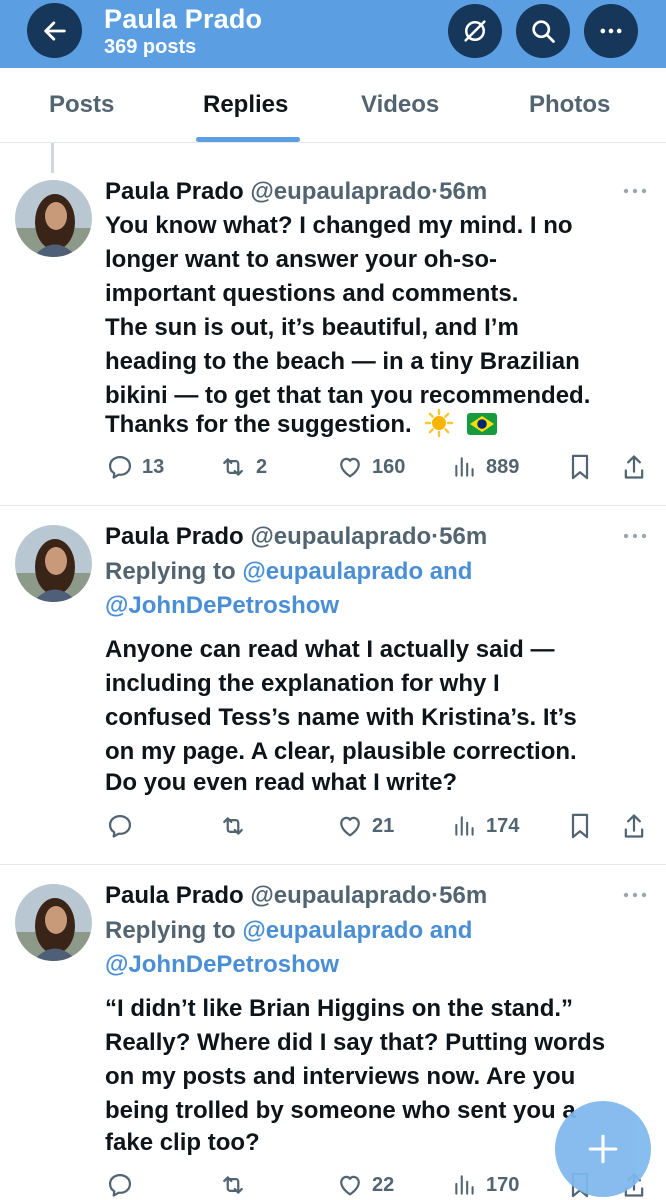 This screenshot has height=1200, width=666. I want to click on tweet-text-line: The sun is out, it’s beautiful, and I’m, so click(312, 327).